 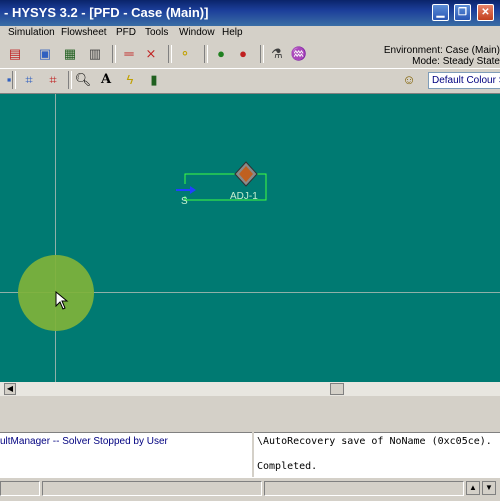 What do you see at coordinates (489, 488) in the screenshot?
I see `status-down-arrow: ▼` at bounding box center [489, 488].